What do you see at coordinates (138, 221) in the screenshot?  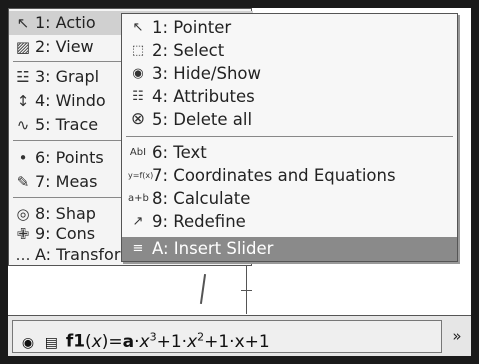 I see `redefine-icon: ↗` at bounding box center [138, 221].